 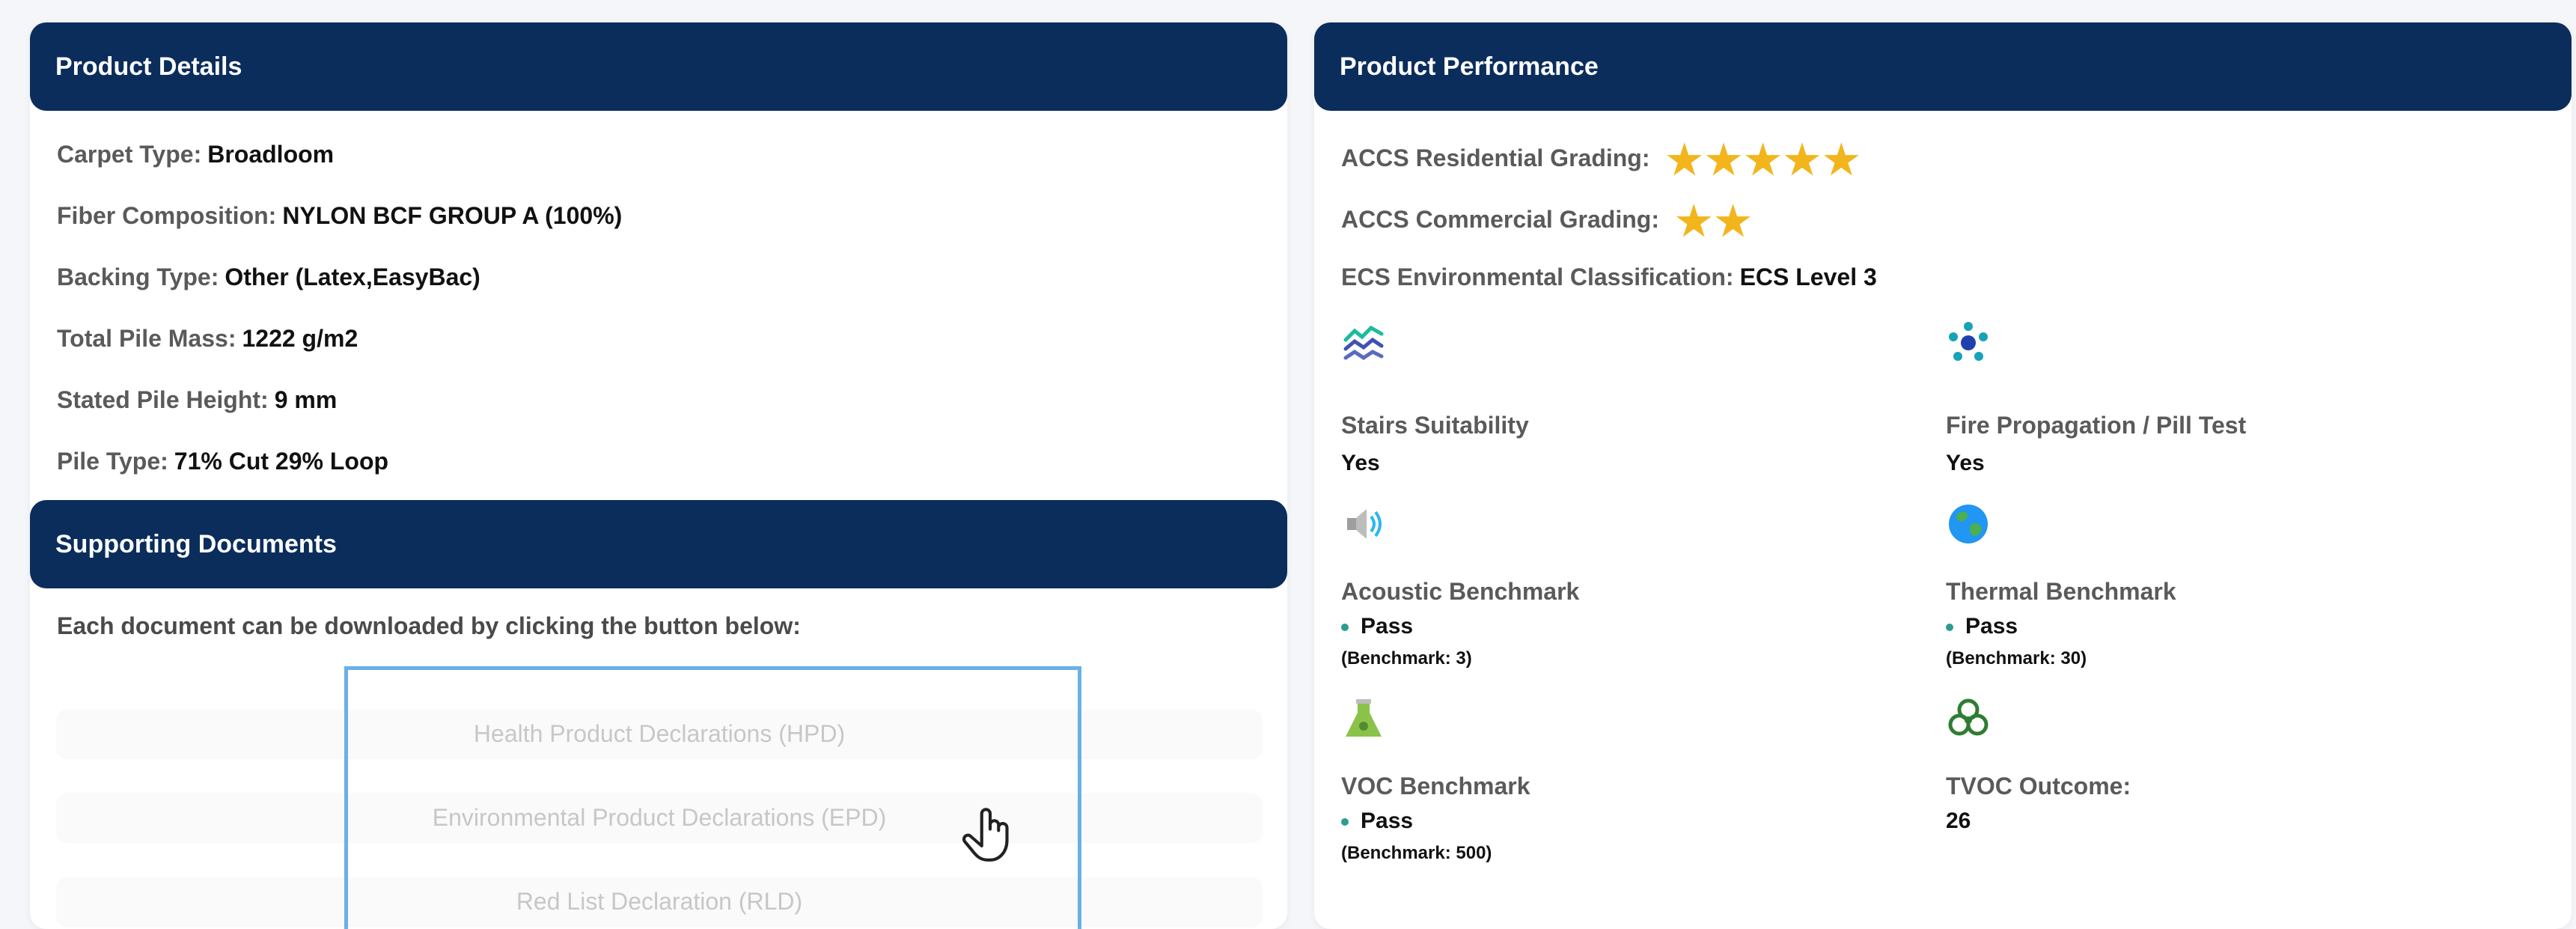 I want to click on stairs-value: Yes, so click(x=1360, y=463).